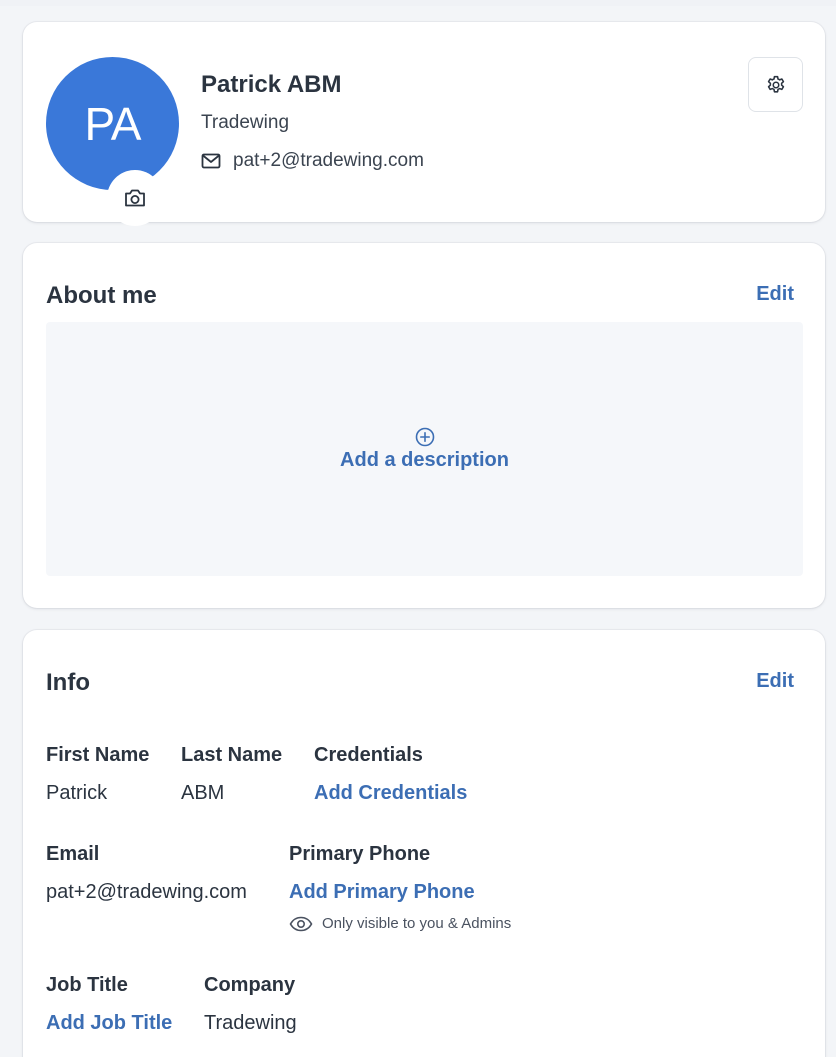 This screenshot has width=836, height=1057. Describe the element at coordinates (109, 1023) in the screenshot. I see `add-job-title-link: Add Job Title` at that location.